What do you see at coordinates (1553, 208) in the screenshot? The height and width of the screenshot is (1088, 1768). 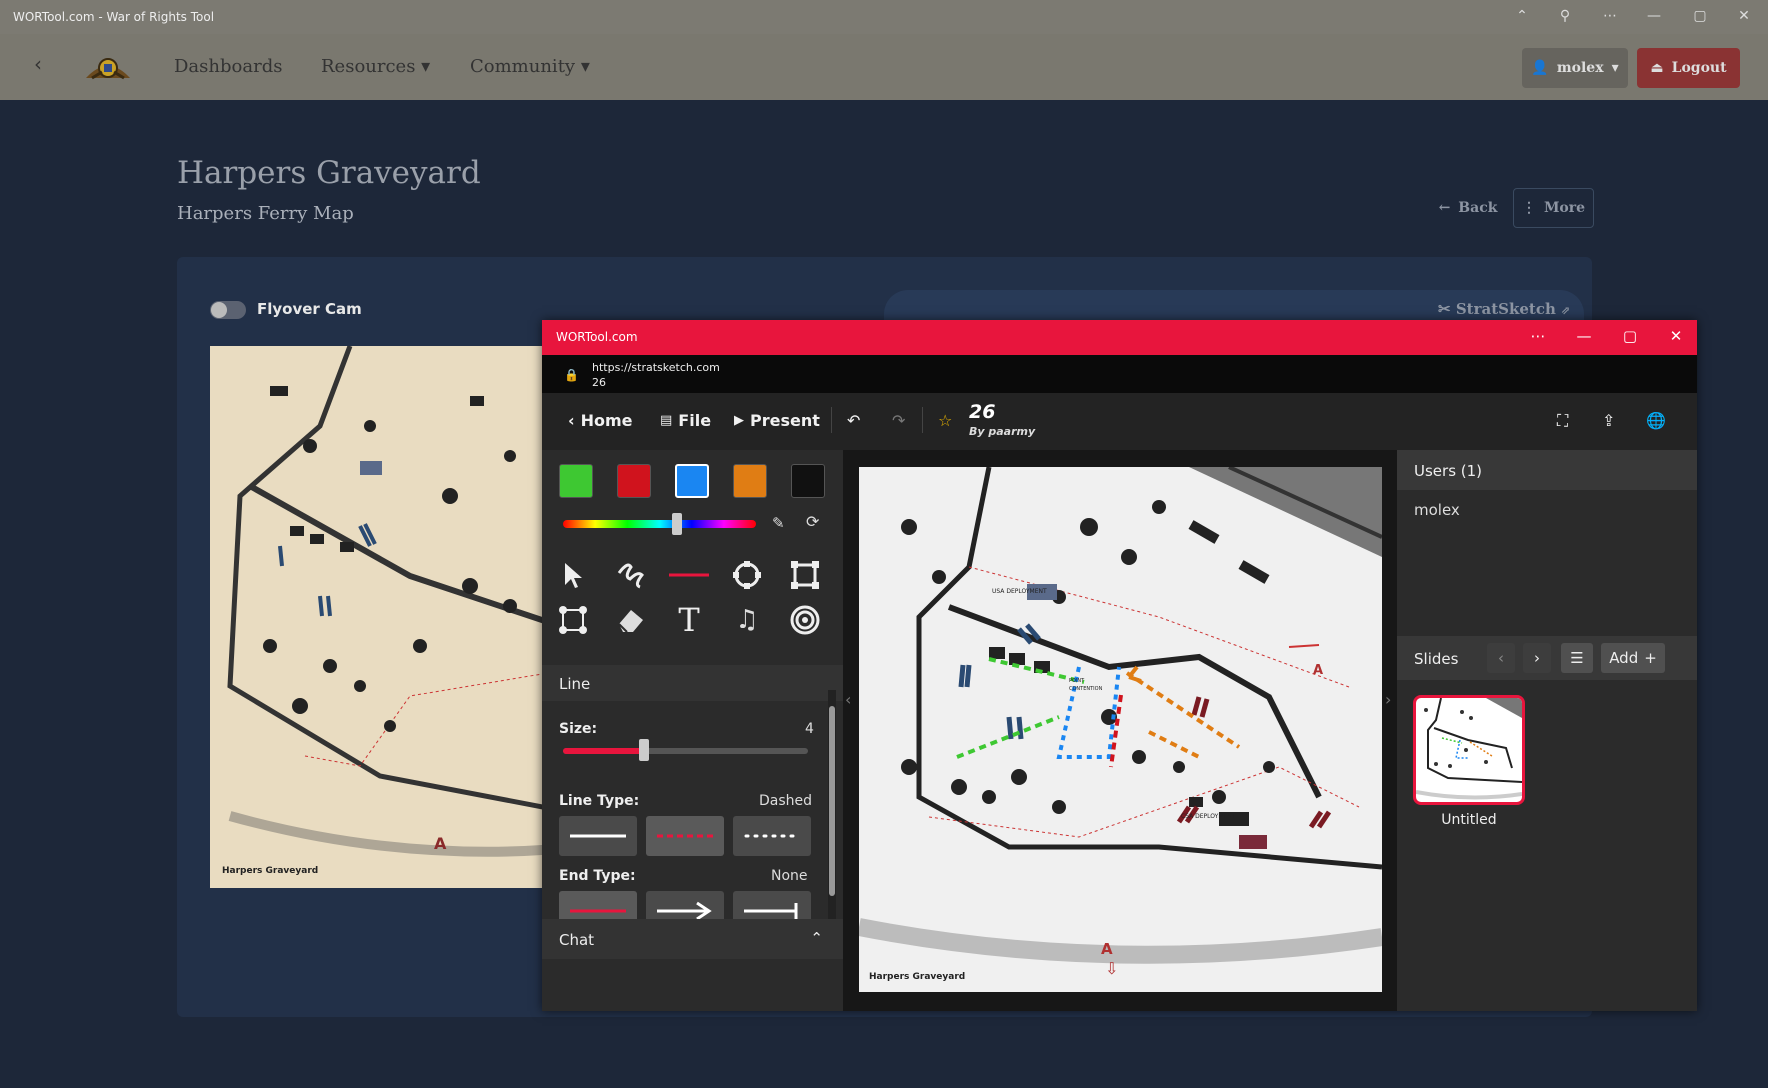 I see `more-button: ⋮ More` at bounding box center [1553, 208].